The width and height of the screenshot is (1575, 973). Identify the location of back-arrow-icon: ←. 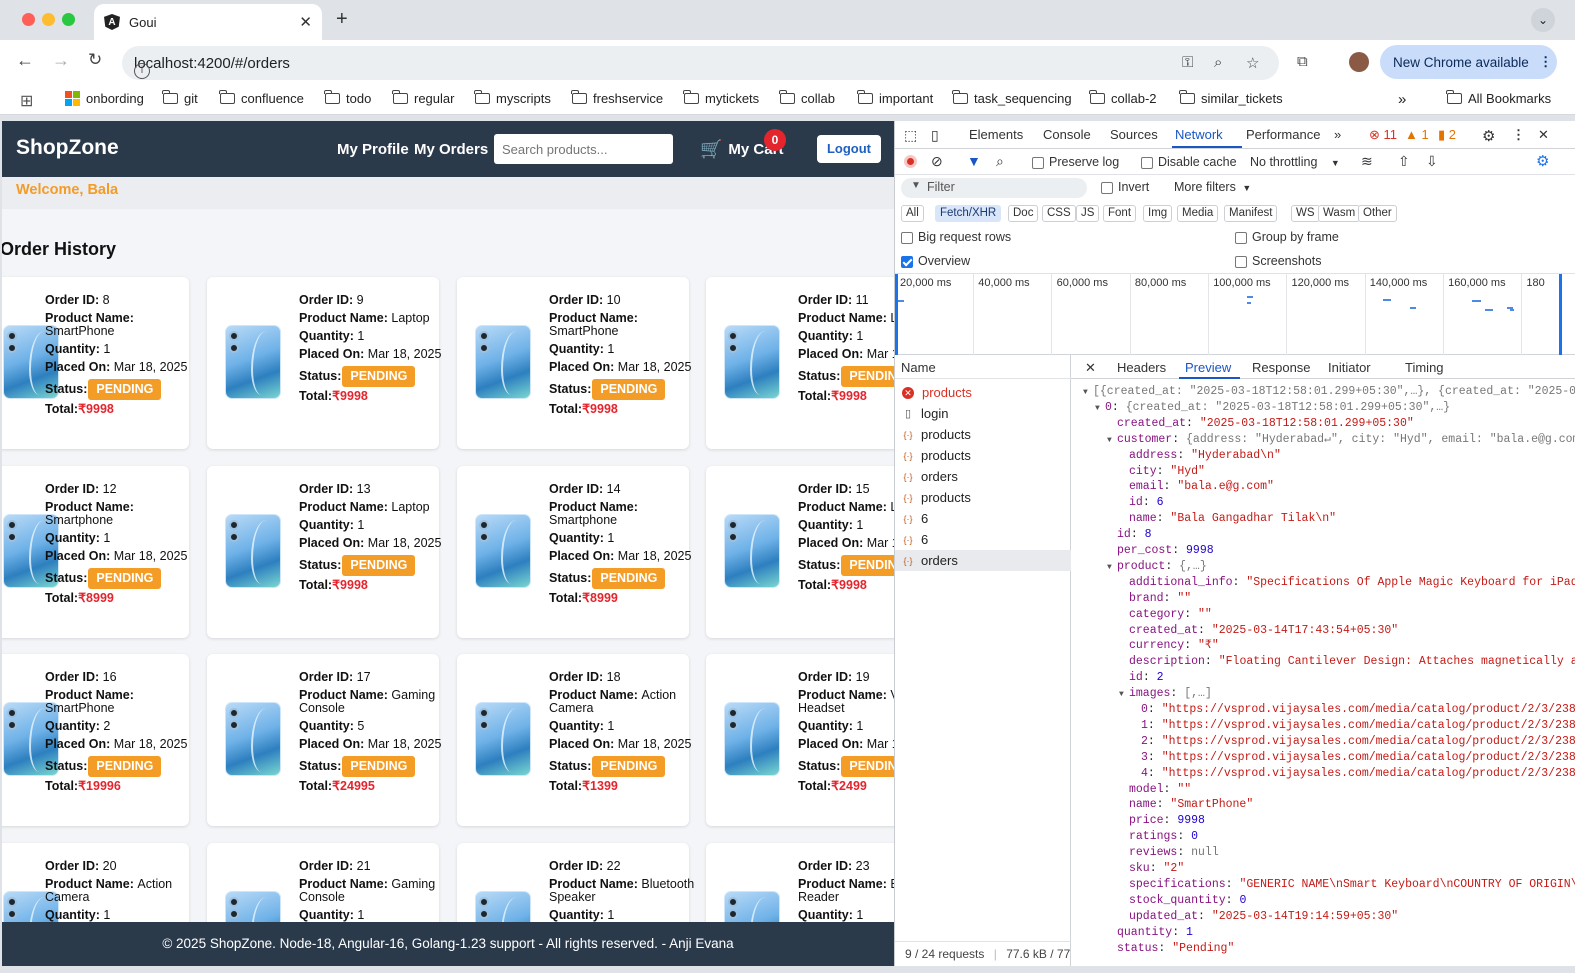
(25, 60).